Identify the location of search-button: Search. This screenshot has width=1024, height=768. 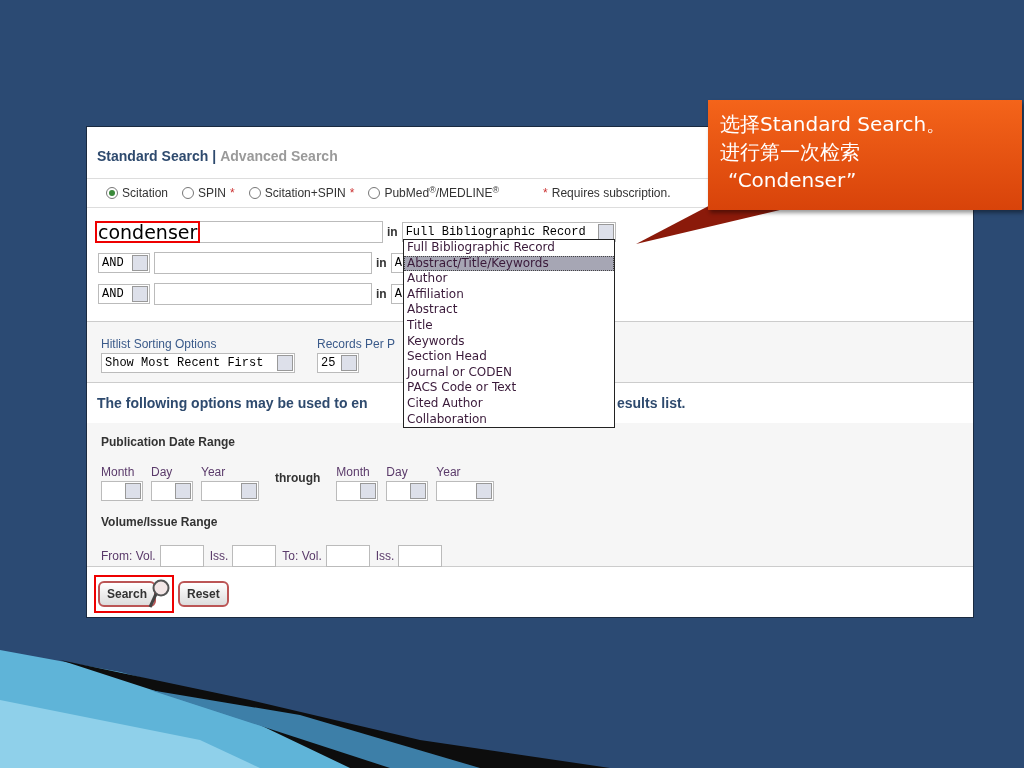
(127, 594).